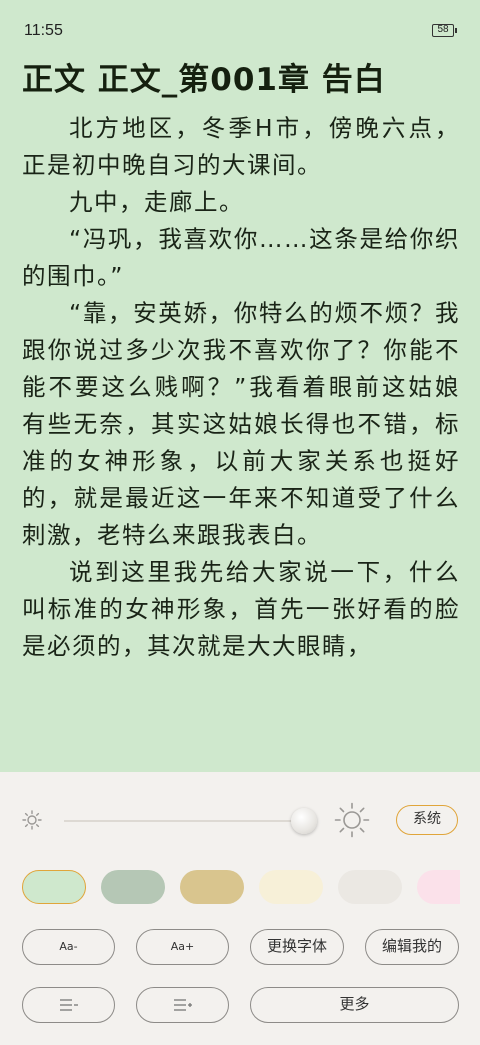  Describe the element at coordinates (32, 820) in the screenshot. I see `brightness-low-icon` at that location.